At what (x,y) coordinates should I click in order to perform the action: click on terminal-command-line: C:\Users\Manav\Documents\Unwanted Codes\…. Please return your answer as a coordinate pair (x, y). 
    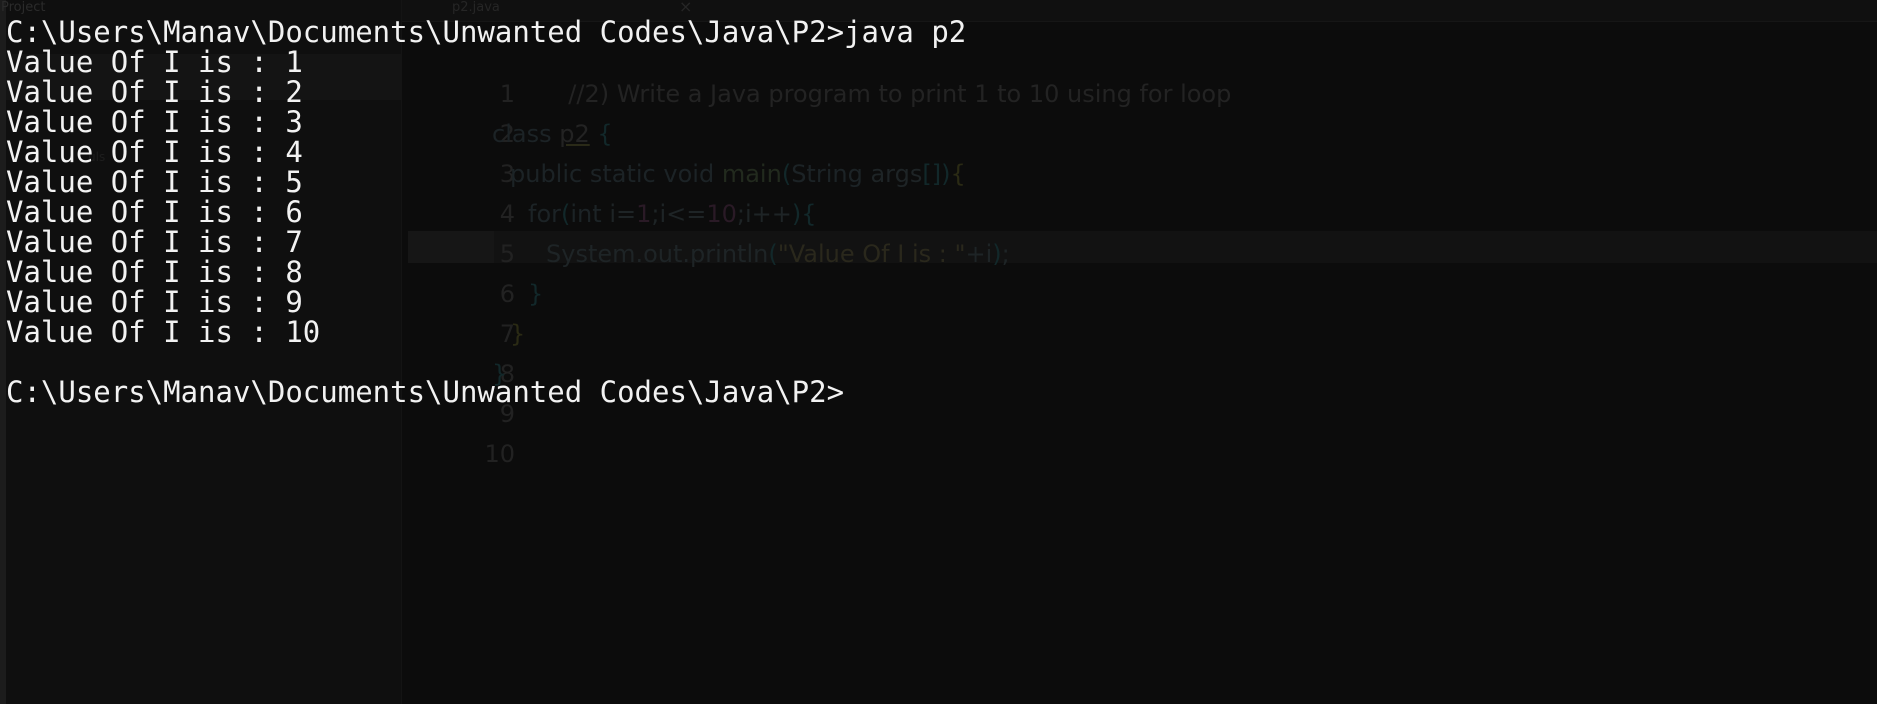
    Looking at the image, I should click on (486, 32).